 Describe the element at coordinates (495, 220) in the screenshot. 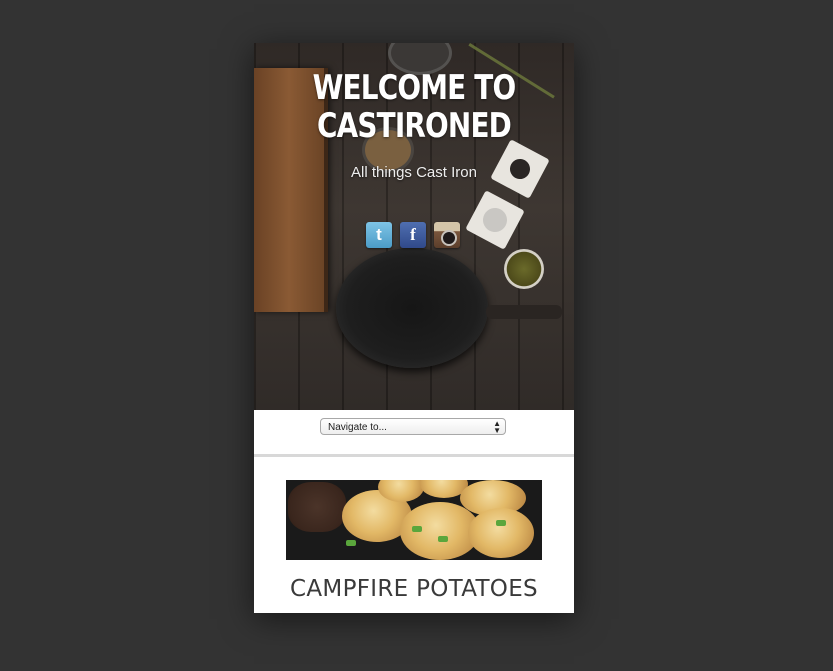

I see `salt-dish-image` at that location.